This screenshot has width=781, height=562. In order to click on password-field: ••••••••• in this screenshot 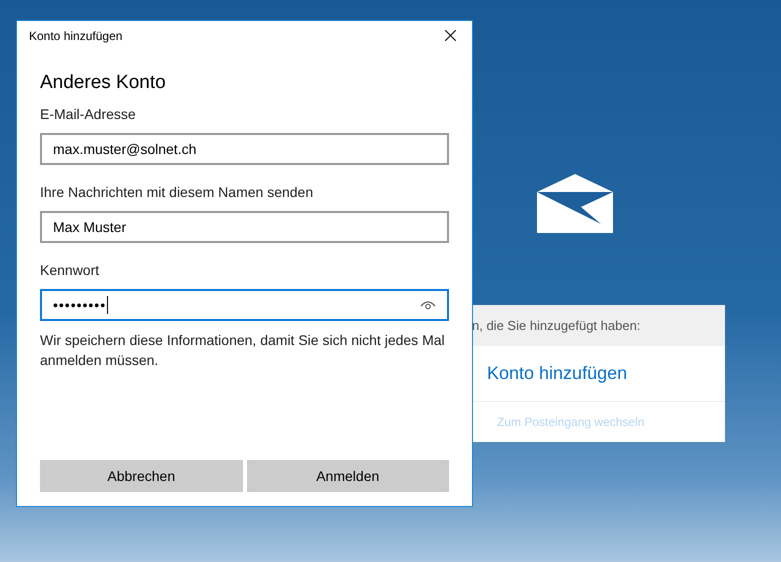, I will do `click(244, 305)`.